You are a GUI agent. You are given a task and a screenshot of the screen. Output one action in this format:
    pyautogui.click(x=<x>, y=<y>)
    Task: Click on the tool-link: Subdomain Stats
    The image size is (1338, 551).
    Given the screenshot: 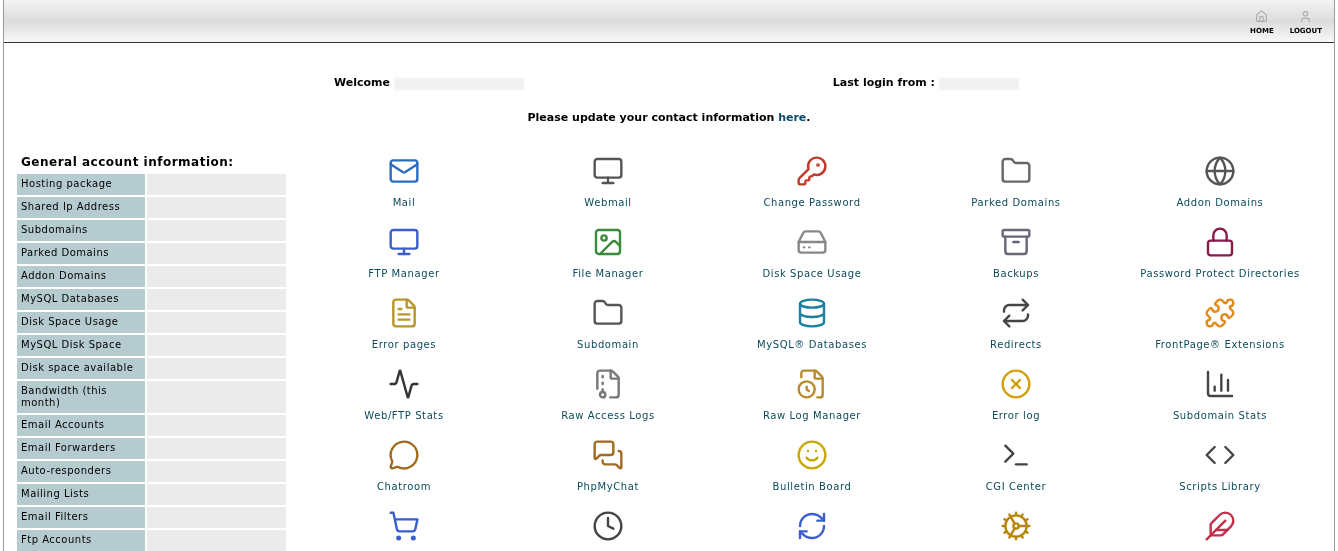 What is the action you would take?
    pyautogui.click(x=1220, y=415)
    